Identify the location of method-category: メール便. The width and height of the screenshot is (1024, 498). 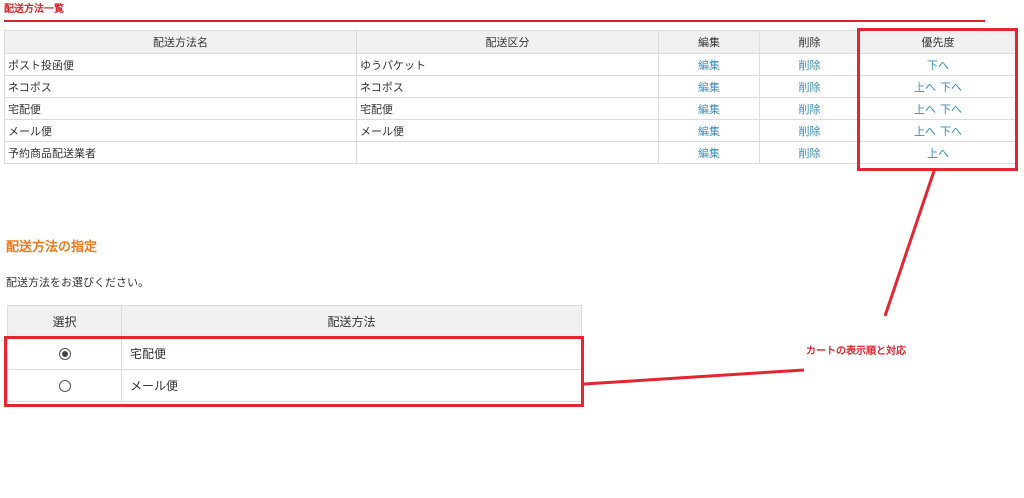
(507, 130).